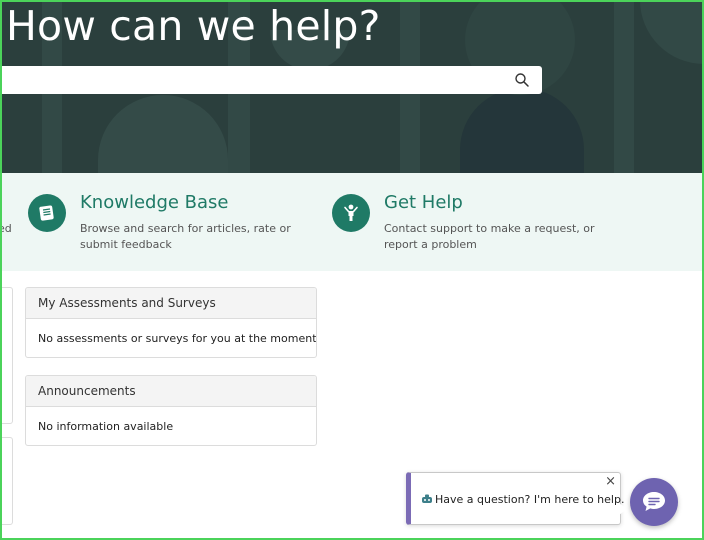 This screenshot has width=704, height=540. Describe the element at coordinates (522, 80) in the screenshot. I see `search-icon` at that location.